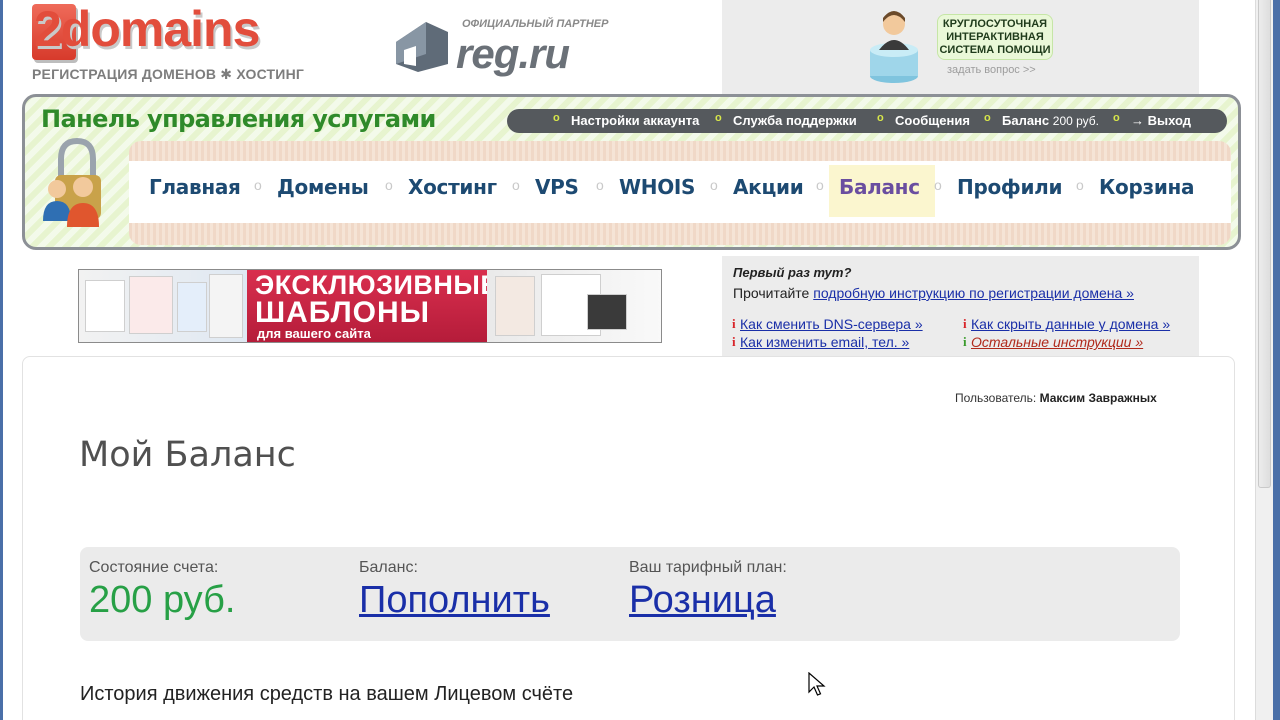  I want to click on balance-link: Баланс 200 руб., so click(1050, 120).